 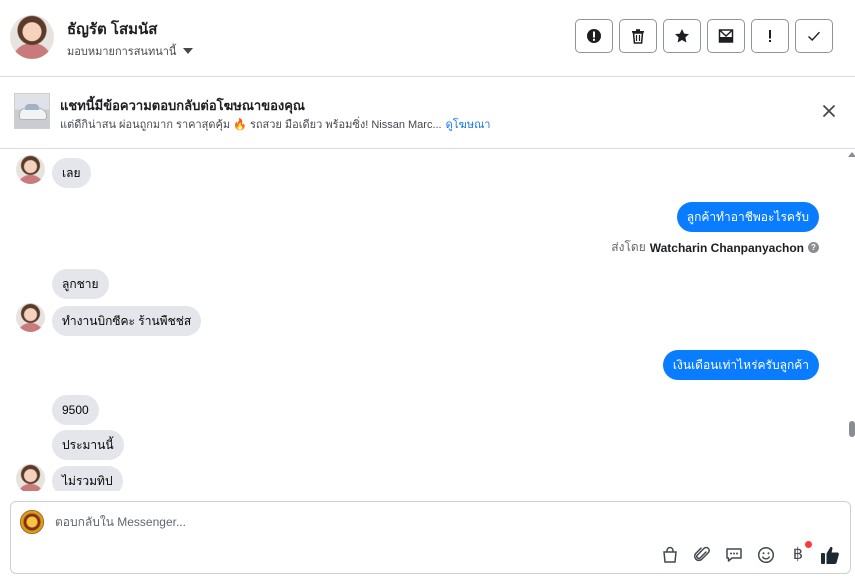 I want to click on shopping-bag-icon, so click(x=670, y=554).